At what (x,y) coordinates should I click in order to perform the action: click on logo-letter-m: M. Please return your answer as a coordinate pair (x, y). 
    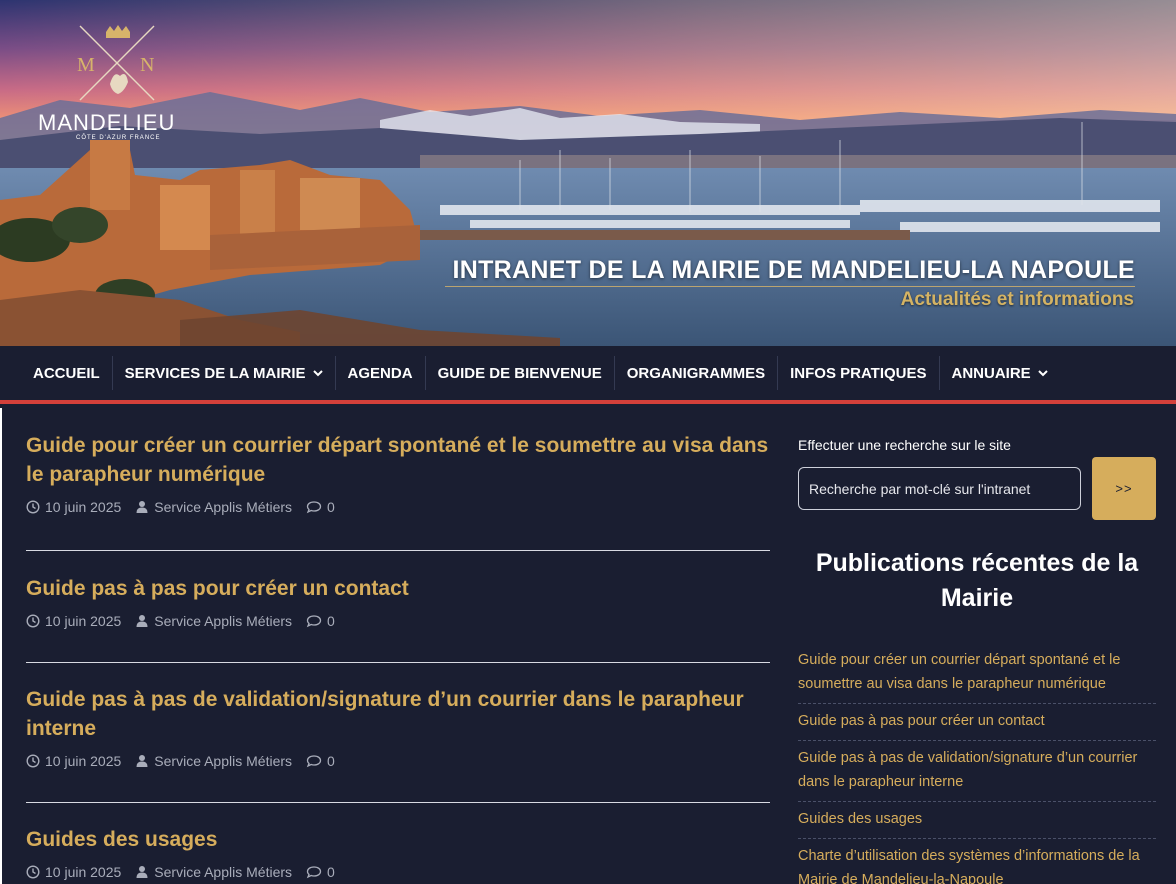
    Looking at the image, I should click on (86, 65).